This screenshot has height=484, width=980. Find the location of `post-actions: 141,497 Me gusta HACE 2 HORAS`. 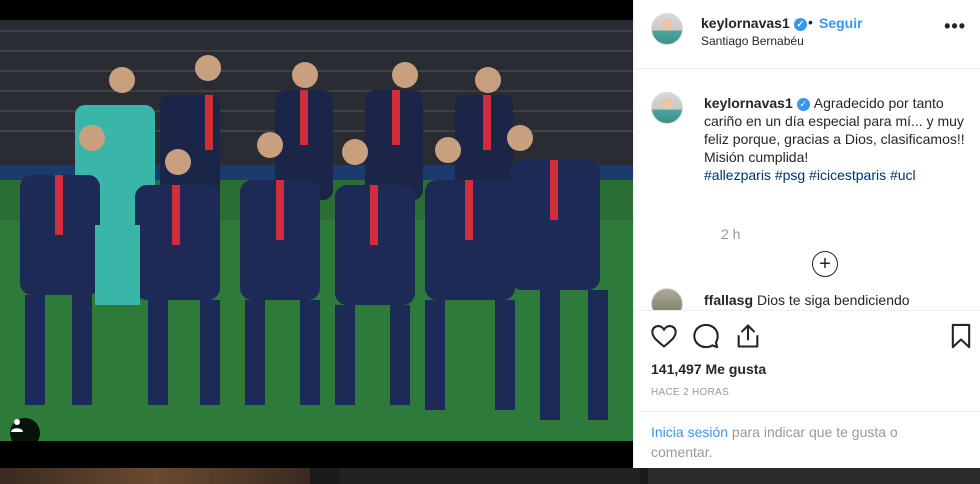

post-actions: 141,497 Me gusta HACE 2 HORAS is located at coordinates (807, 361).